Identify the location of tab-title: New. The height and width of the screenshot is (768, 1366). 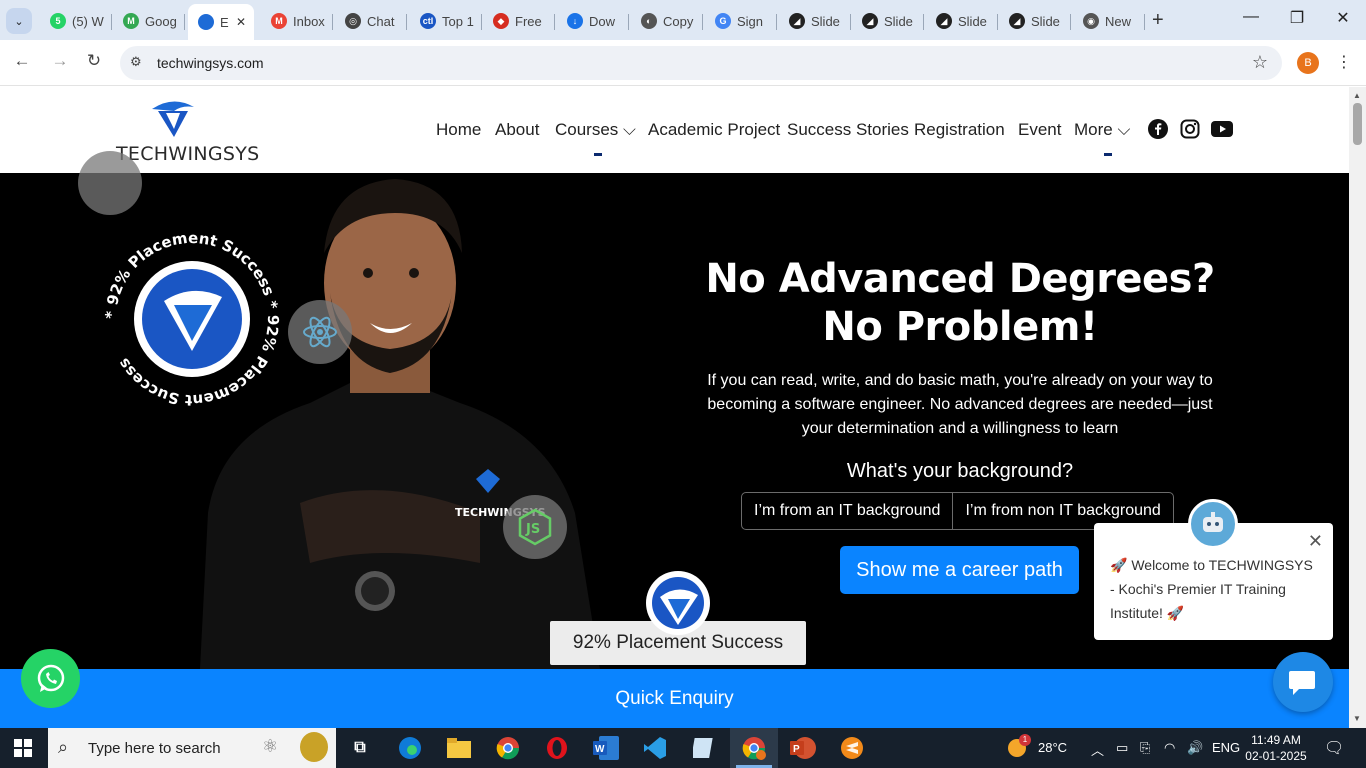
(1118, 21).